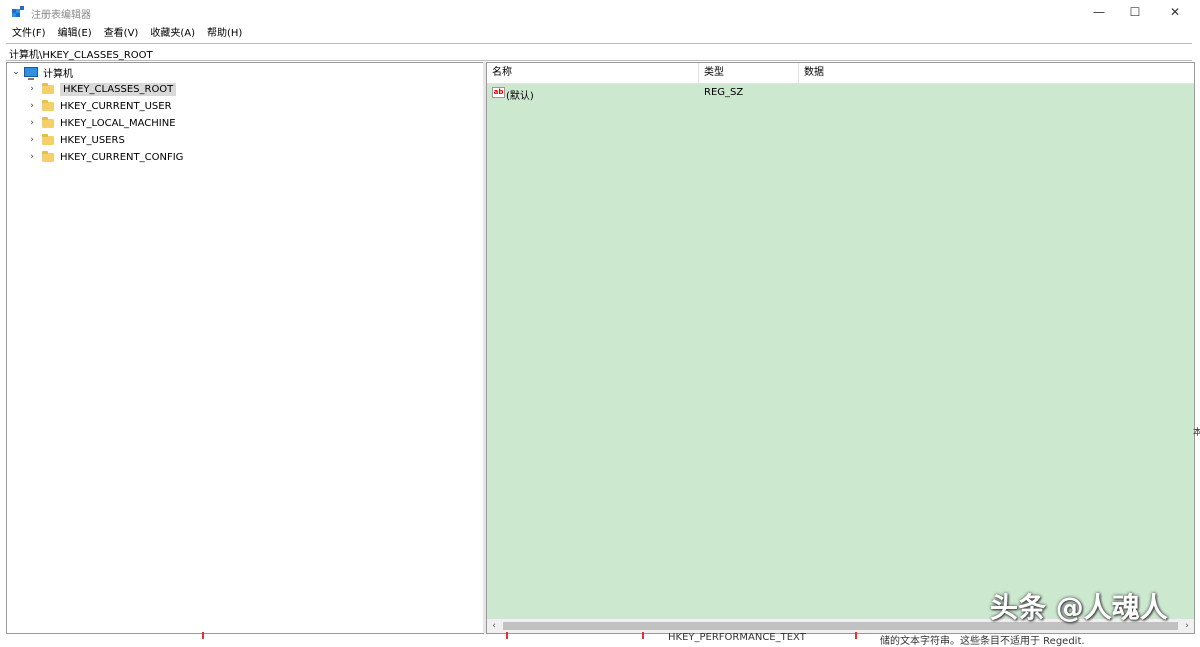 The image size is (1200, 647). What do you see at coordinates (118, 123) in the screenshot?
I see `tree-item-label: HKEY_LOCAL_MACHINE` at bounding box center [118, 123].